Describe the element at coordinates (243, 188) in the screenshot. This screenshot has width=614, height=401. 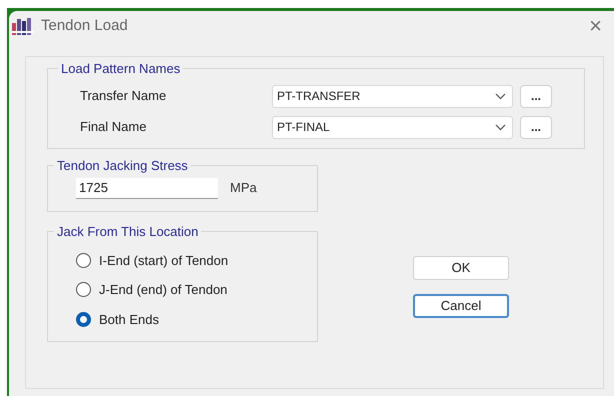
I see `unit-label: MPa` at that location.